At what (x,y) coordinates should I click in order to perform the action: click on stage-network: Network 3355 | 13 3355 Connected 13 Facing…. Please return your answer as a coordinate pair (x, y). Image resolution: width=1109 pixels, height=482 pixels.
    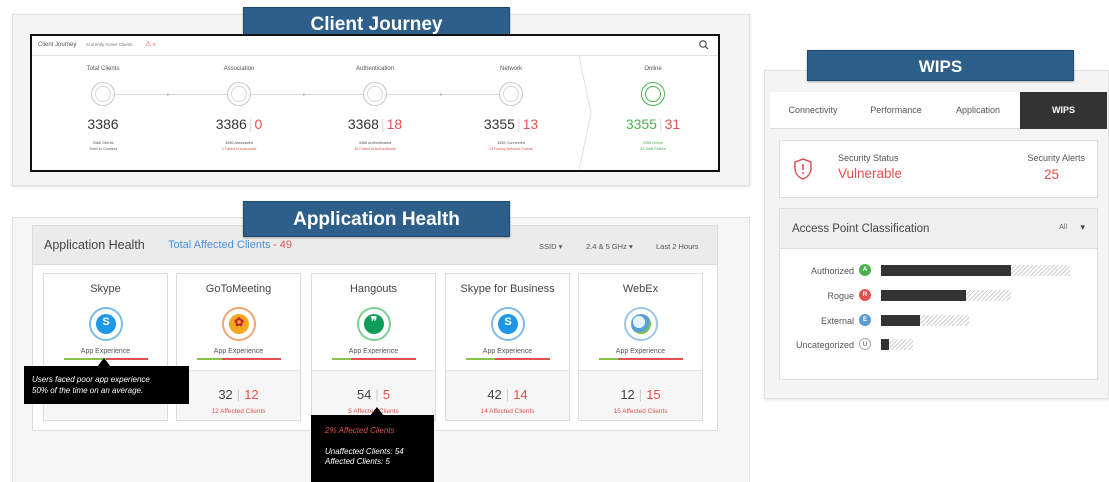
    Looking at the image, I should click on (511, 113).